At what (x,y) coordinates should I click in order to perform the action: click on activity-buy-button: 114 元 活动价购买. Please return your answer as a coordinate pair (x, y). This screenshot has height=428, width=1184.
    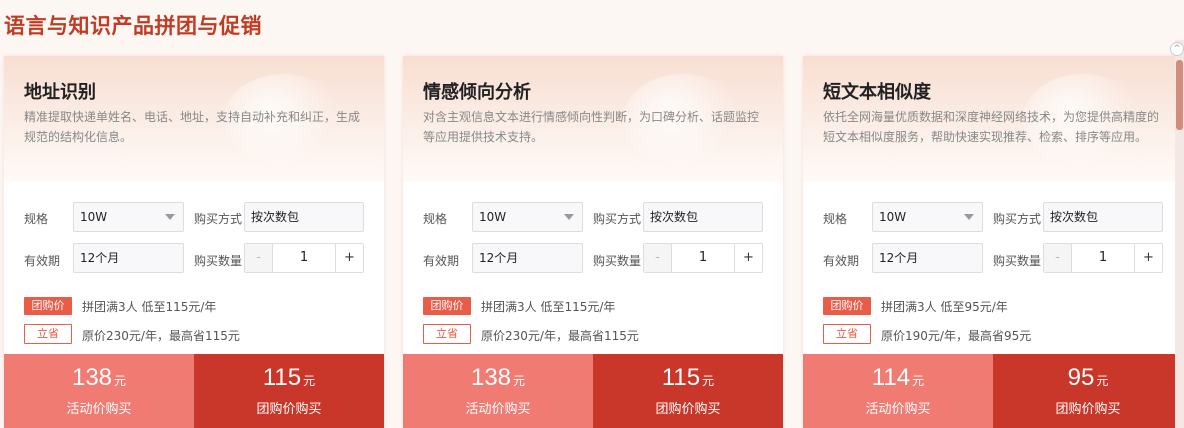
    Looking at the image, I should click on (898, 391).